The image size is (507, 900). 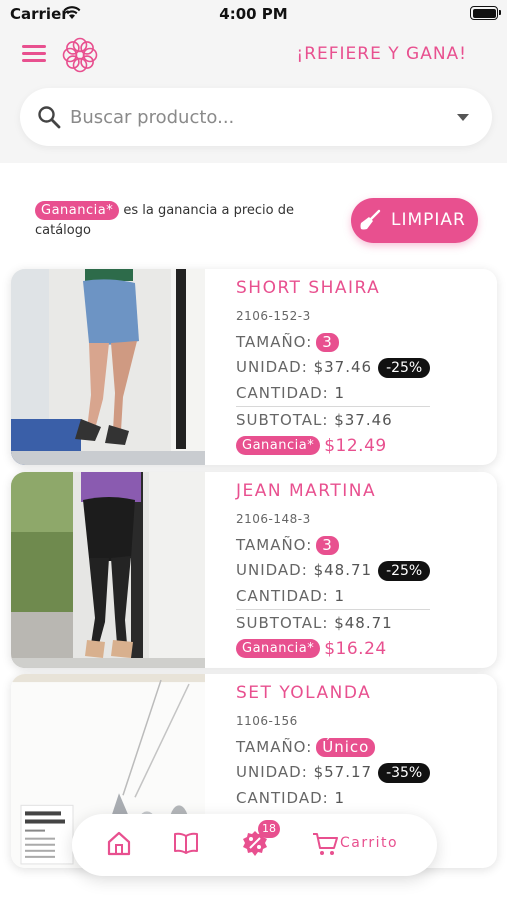 I want to click on product-name: SHORT SHAIRA, so click(x=308, y=288).